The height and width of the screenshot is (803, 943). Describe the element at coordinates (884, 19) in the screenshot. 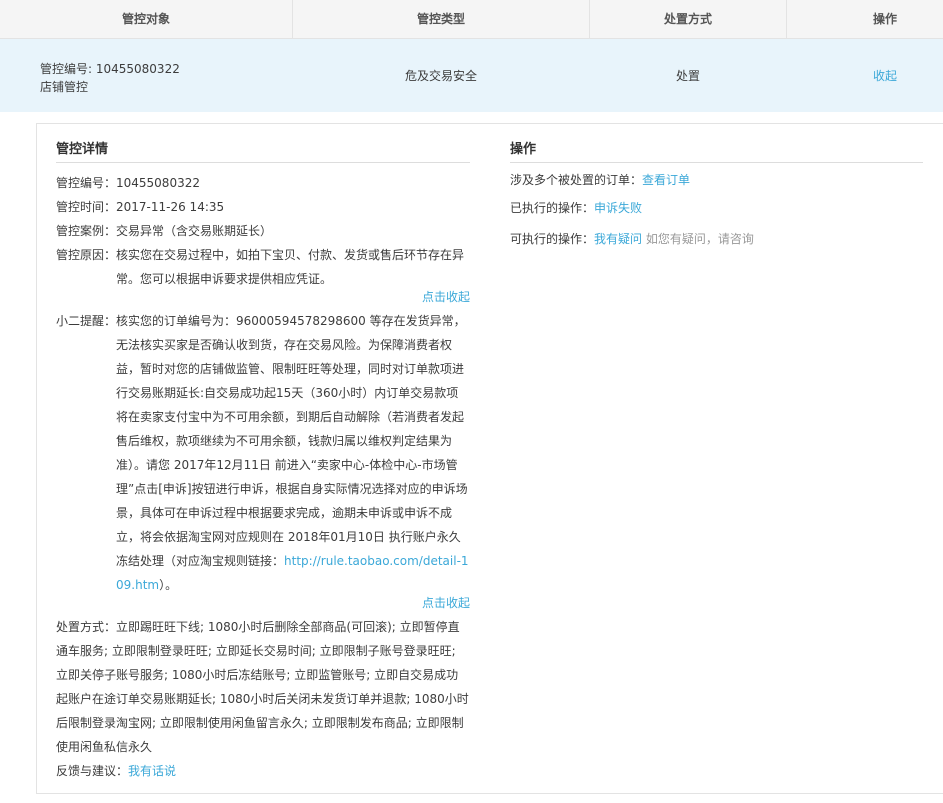

I see `header-action: 操作` at that location.